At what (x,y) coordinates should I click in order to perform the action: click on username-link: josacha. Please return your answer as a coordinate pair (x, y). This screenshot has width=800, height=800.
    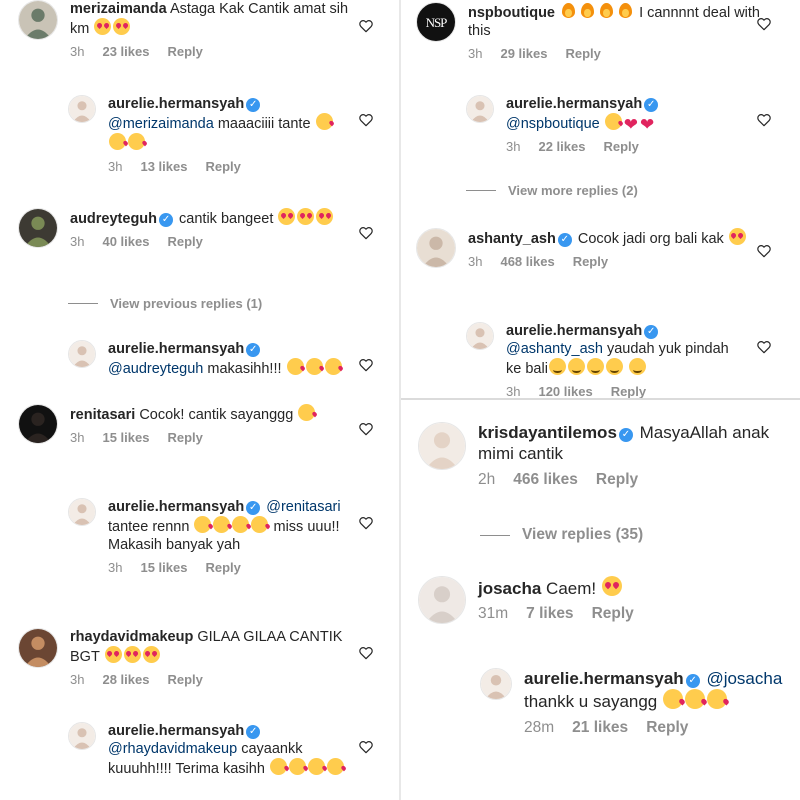
    Looking at the image, I should click on (509, 588).